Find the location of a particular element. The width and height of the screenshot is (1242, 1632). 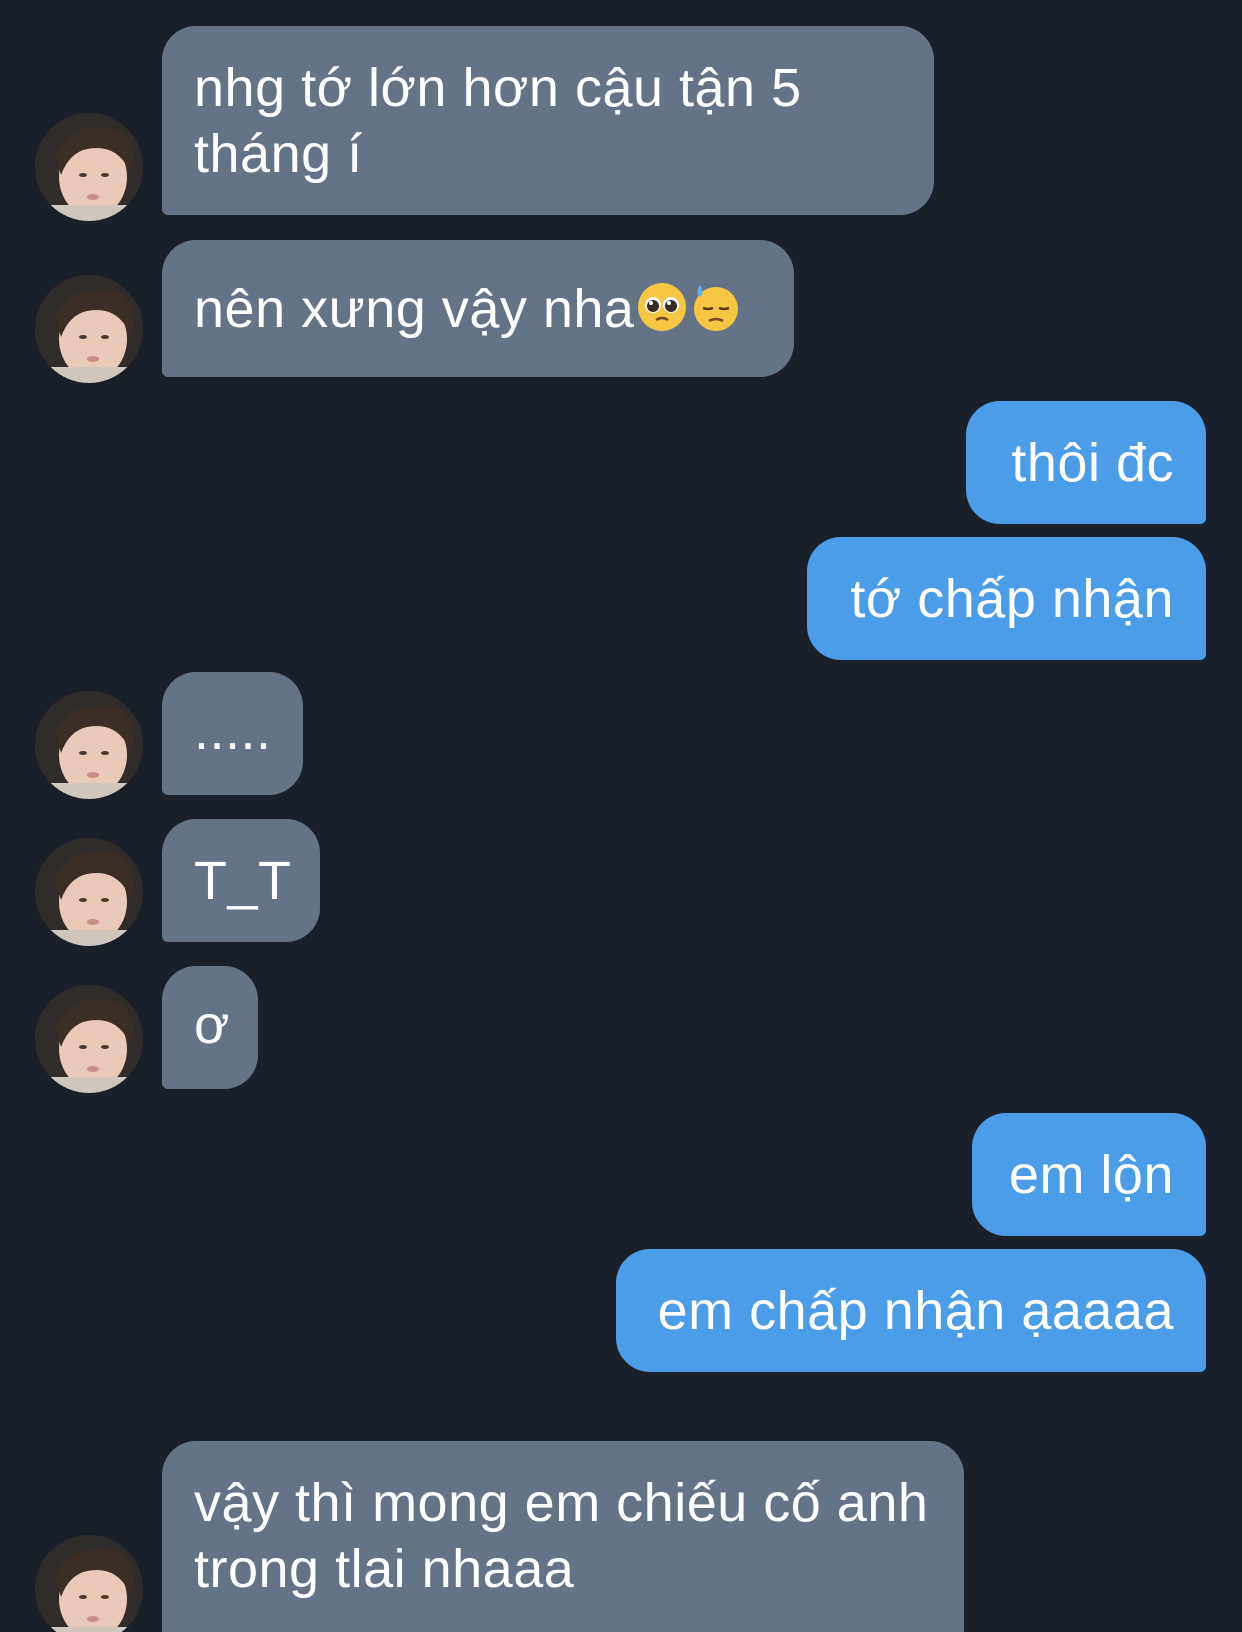

outgoing-message-bubble: em lộn is located at coordinates (1089, 1174).